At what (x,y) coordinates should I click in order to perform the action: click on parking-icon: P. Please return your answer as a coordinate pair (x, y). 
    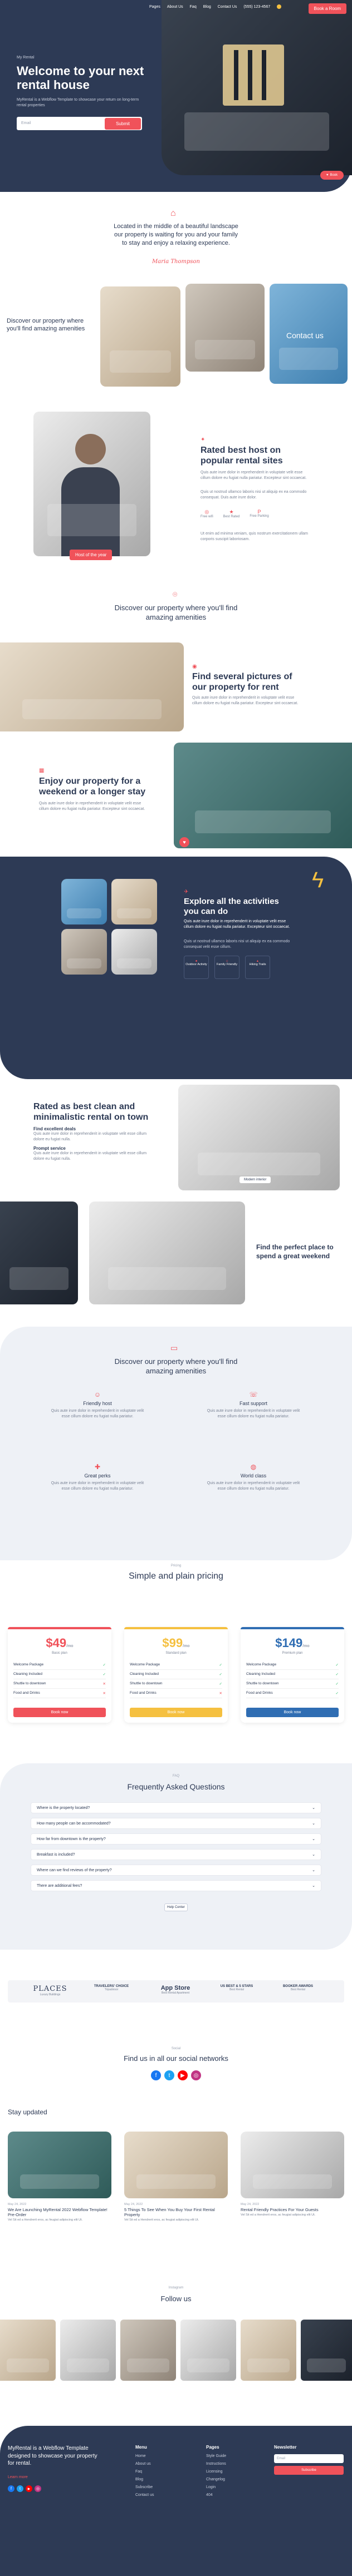
    Looking at the image, I should click on (259, 512).